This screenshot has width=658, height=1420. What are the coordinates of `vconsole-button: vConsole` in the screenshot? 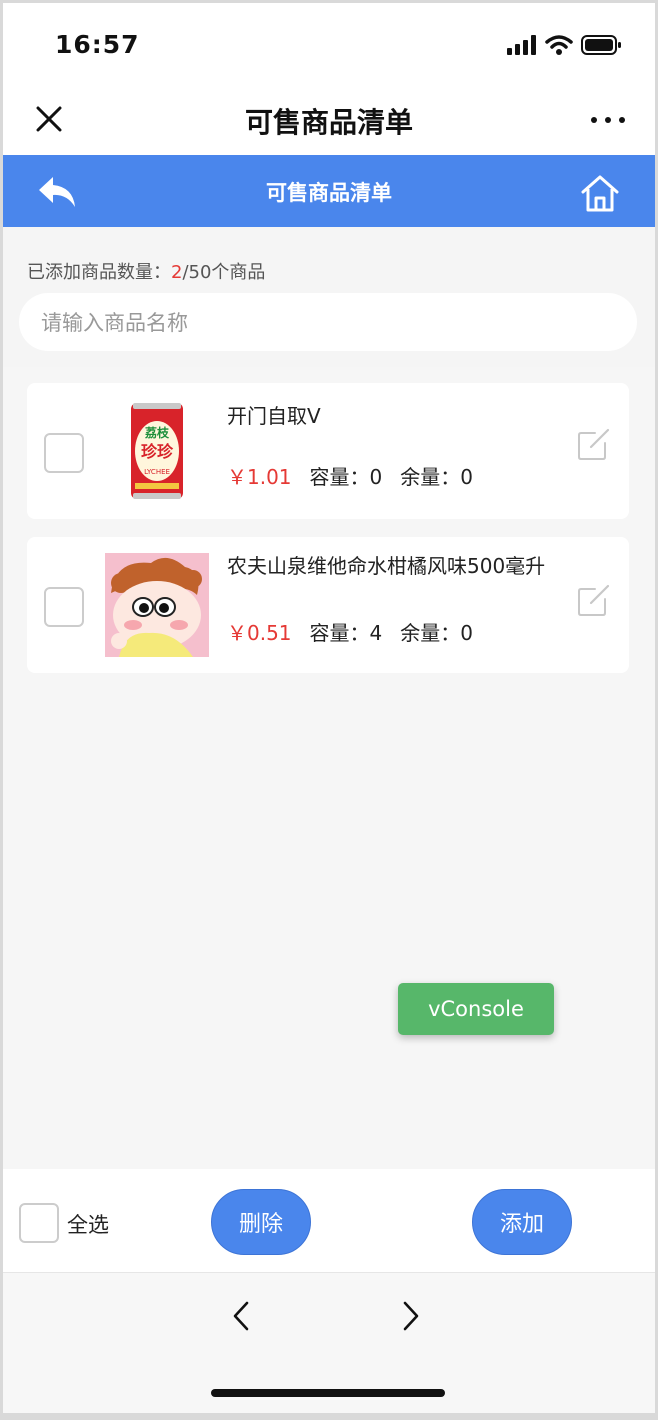 It's located at (476, 1009).